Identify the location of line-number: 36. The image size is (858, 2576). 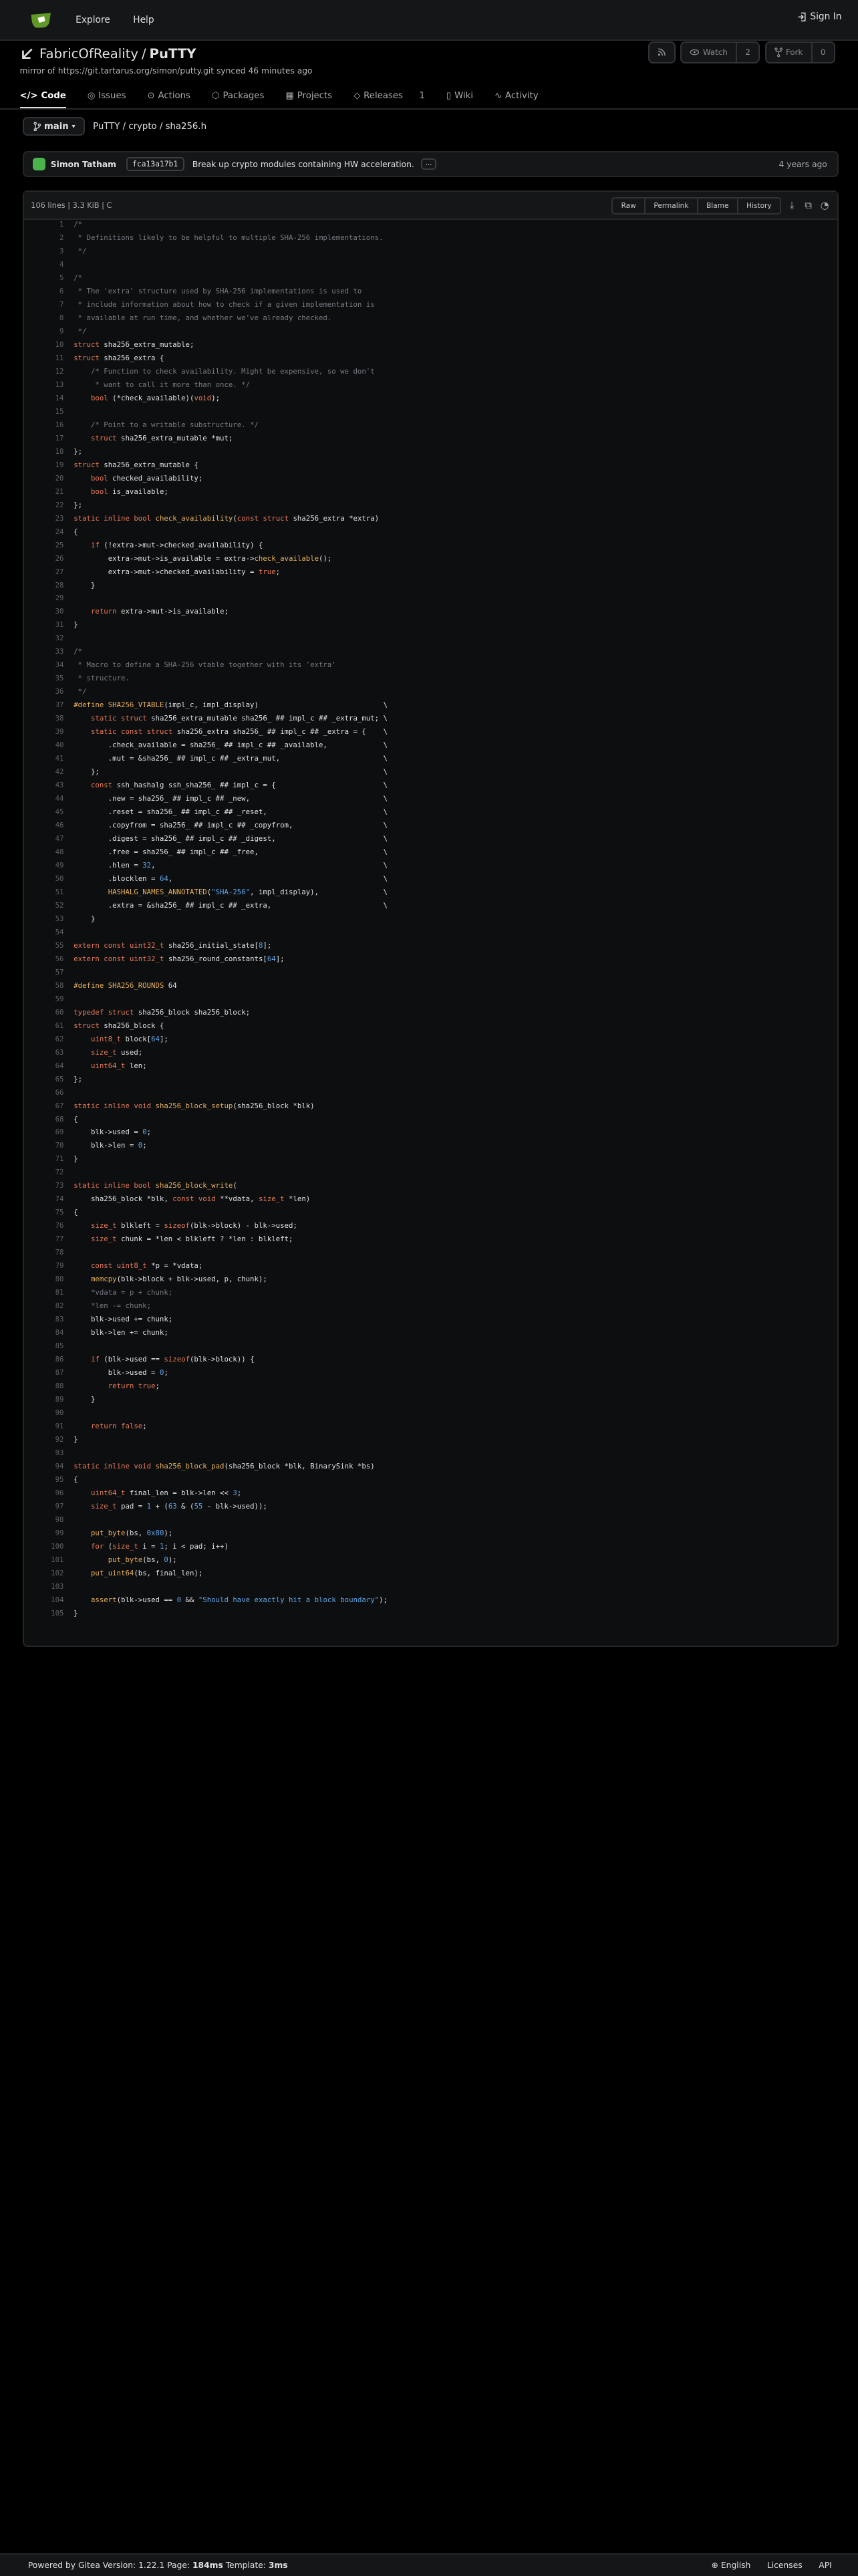
(44, 692).